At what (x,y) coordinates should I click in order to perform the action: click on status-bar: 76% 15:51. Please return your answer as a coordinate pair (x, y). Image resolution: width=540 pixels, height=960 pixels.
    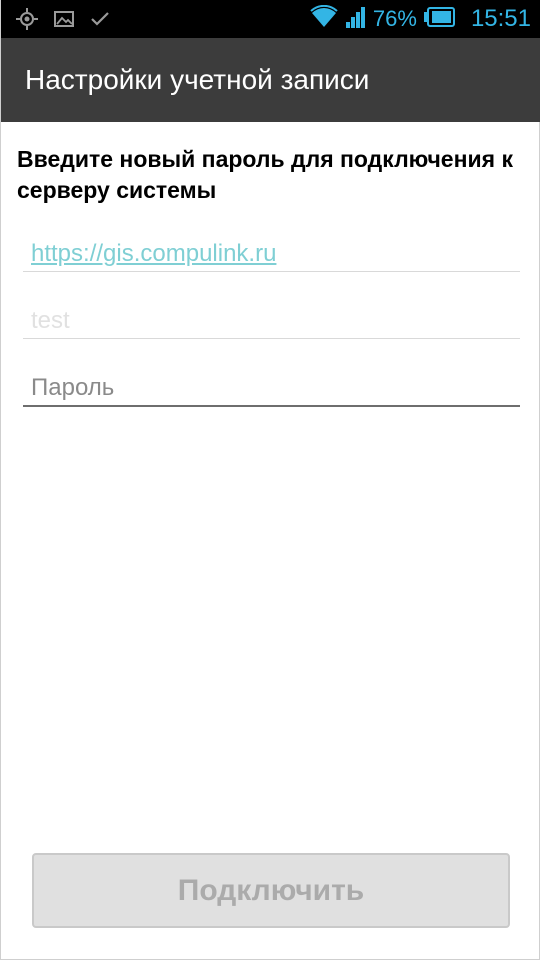
    Looking at the image, I should click on (270, 19).